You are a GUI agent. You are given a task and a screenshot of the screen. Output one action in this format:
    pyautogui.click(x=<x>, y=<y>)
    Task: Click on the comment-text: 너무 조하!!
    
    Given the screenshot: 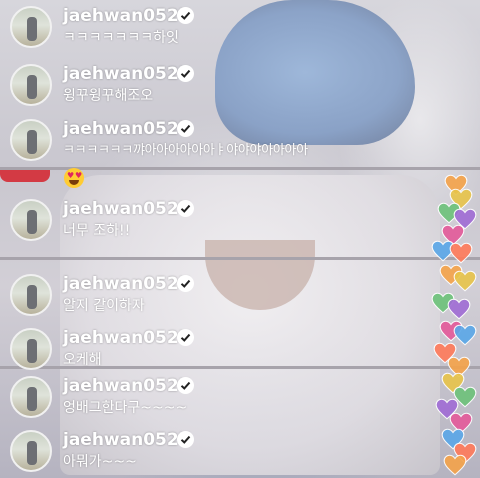 What is the action you would take?
    pyautogui.click(x=97, y=231)
    